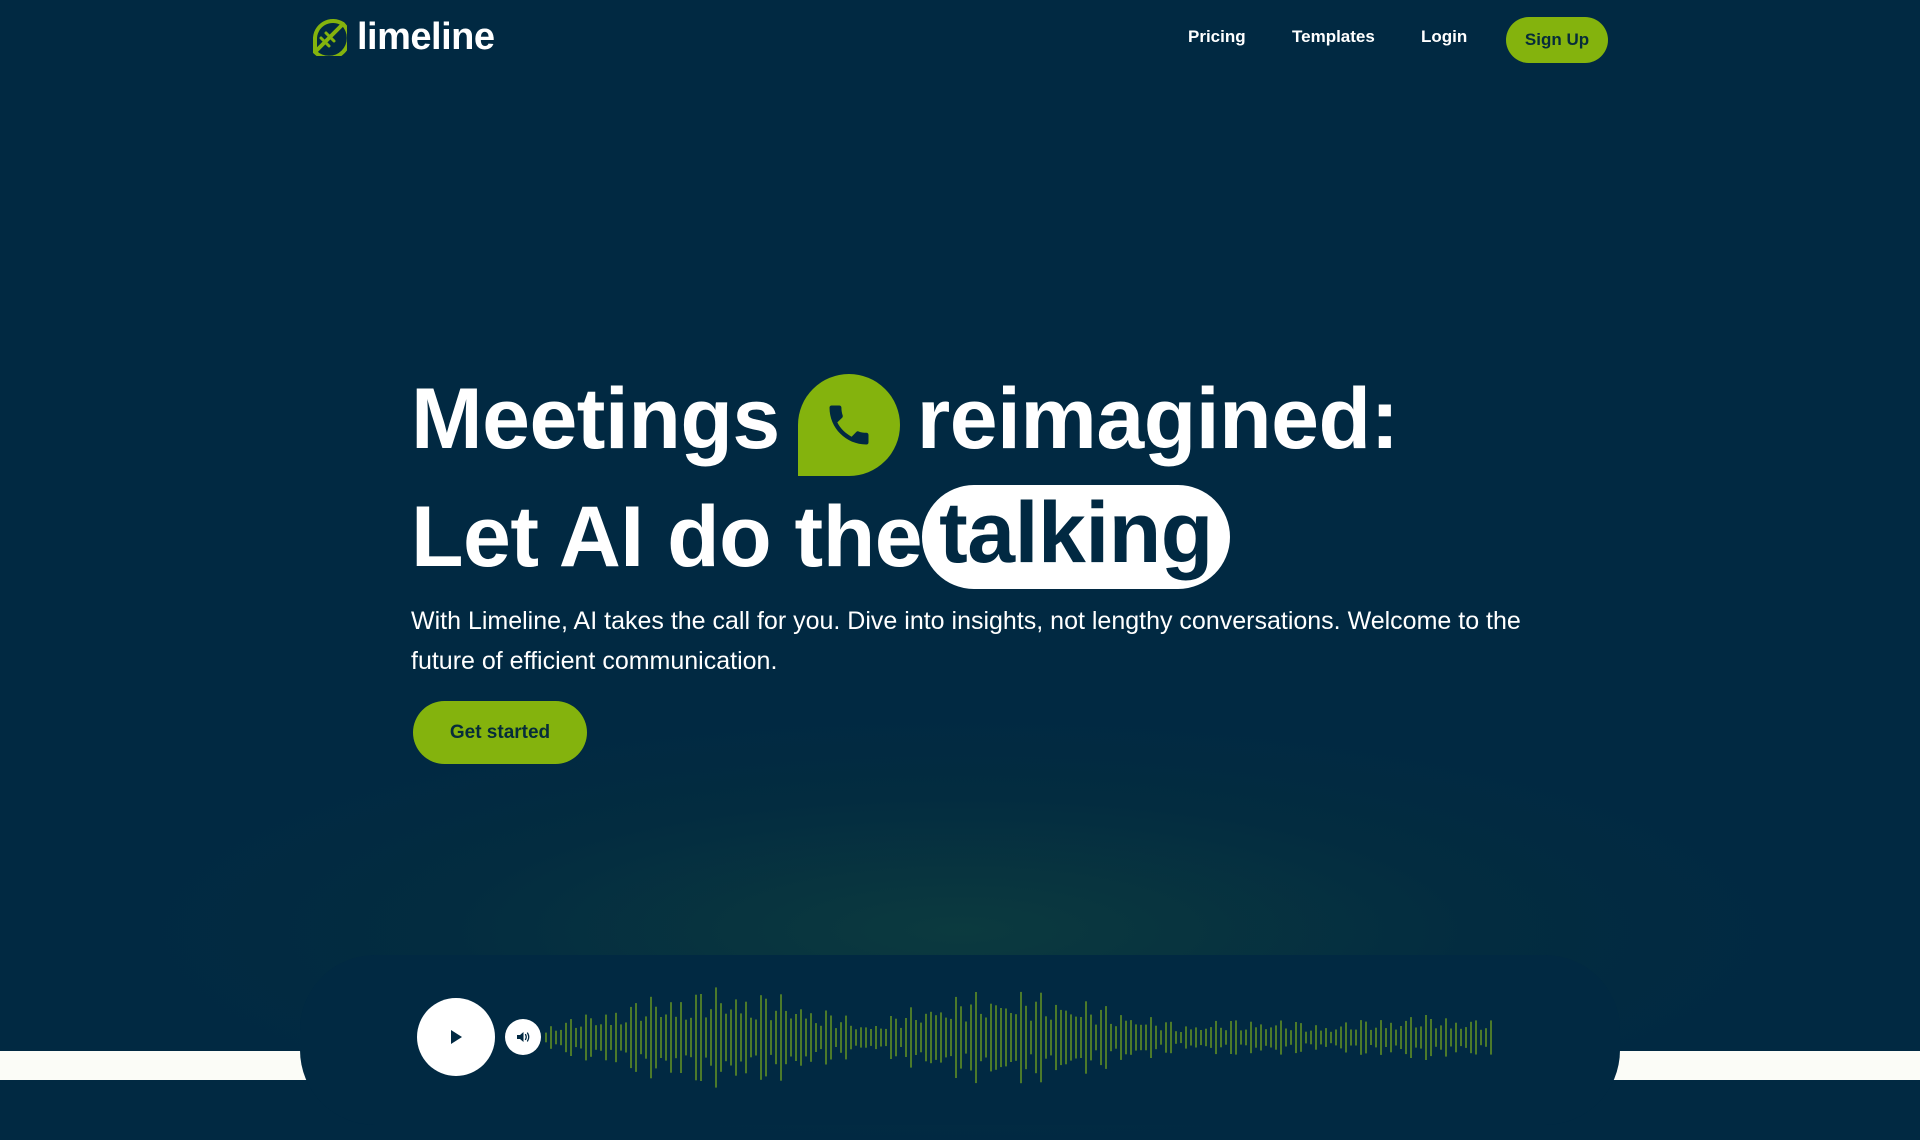 Image resolution: width=1920 pixels, height=1140 pixels. I want to click on top-navigation: limeline Pricing Templates Login Sign Up, so click(960, 40).